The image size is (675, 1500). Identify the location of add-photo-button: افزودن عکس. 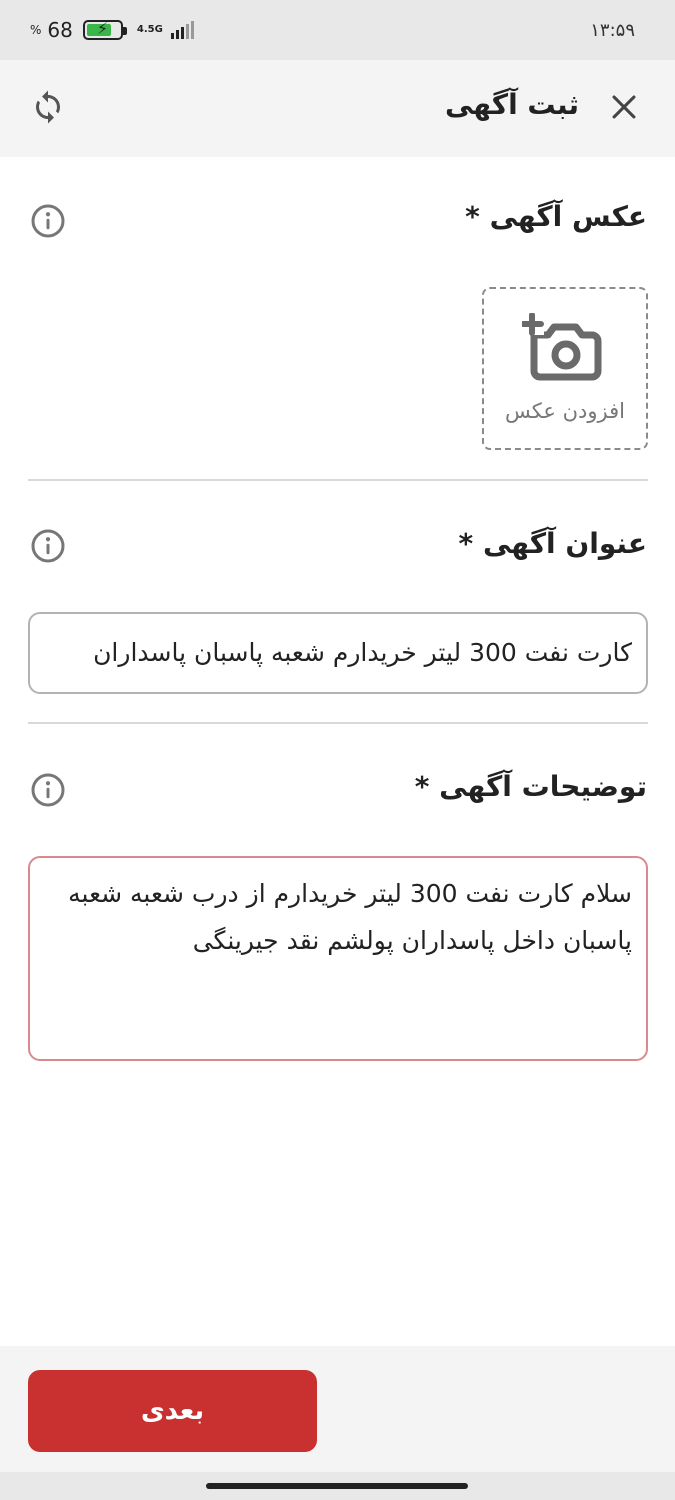
(565, 368).